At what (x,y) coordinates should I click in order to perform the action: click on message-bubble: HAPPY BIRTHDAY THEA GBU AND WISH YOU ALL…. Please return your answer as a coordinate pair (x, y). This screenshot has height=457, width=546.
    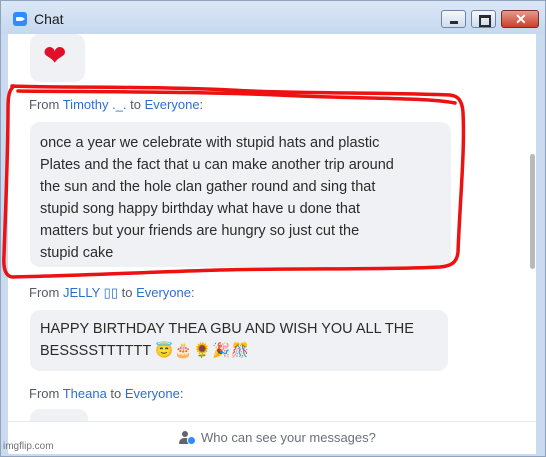
    Looking at the image, I should click on (239, 340).